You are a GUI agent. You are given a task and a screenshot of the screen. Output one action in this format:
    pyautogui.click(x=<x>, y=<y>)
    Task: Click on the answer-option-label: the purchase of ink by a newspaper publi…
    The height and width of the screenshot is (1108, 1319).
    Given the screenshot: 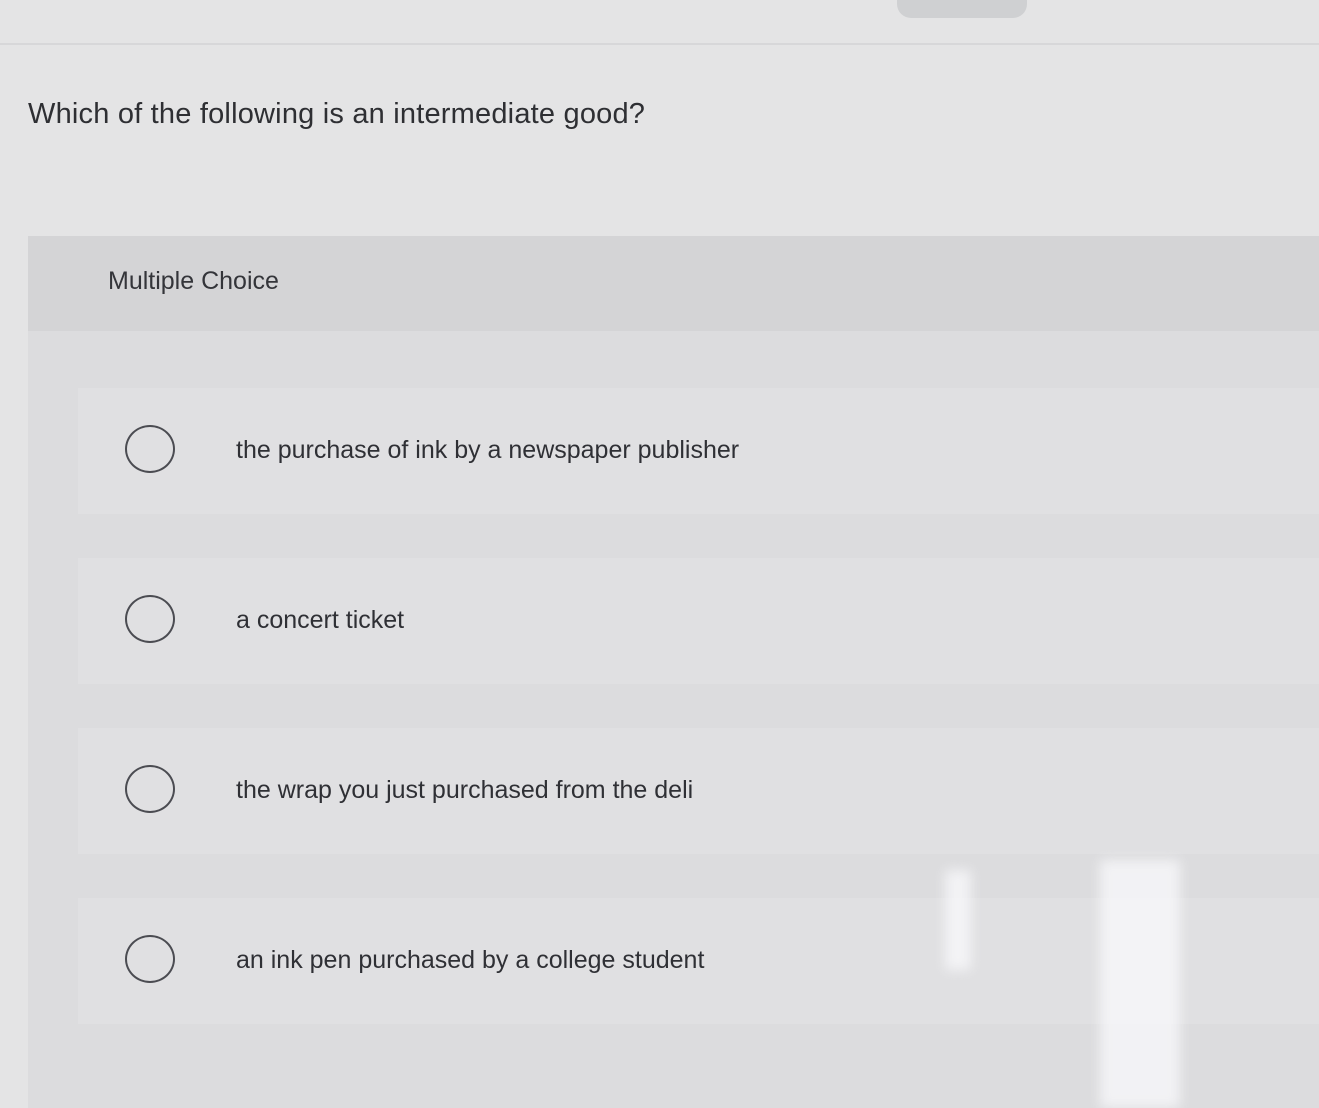 What is the action you would take?
    pyautogui.click(x=488, y=450)
    